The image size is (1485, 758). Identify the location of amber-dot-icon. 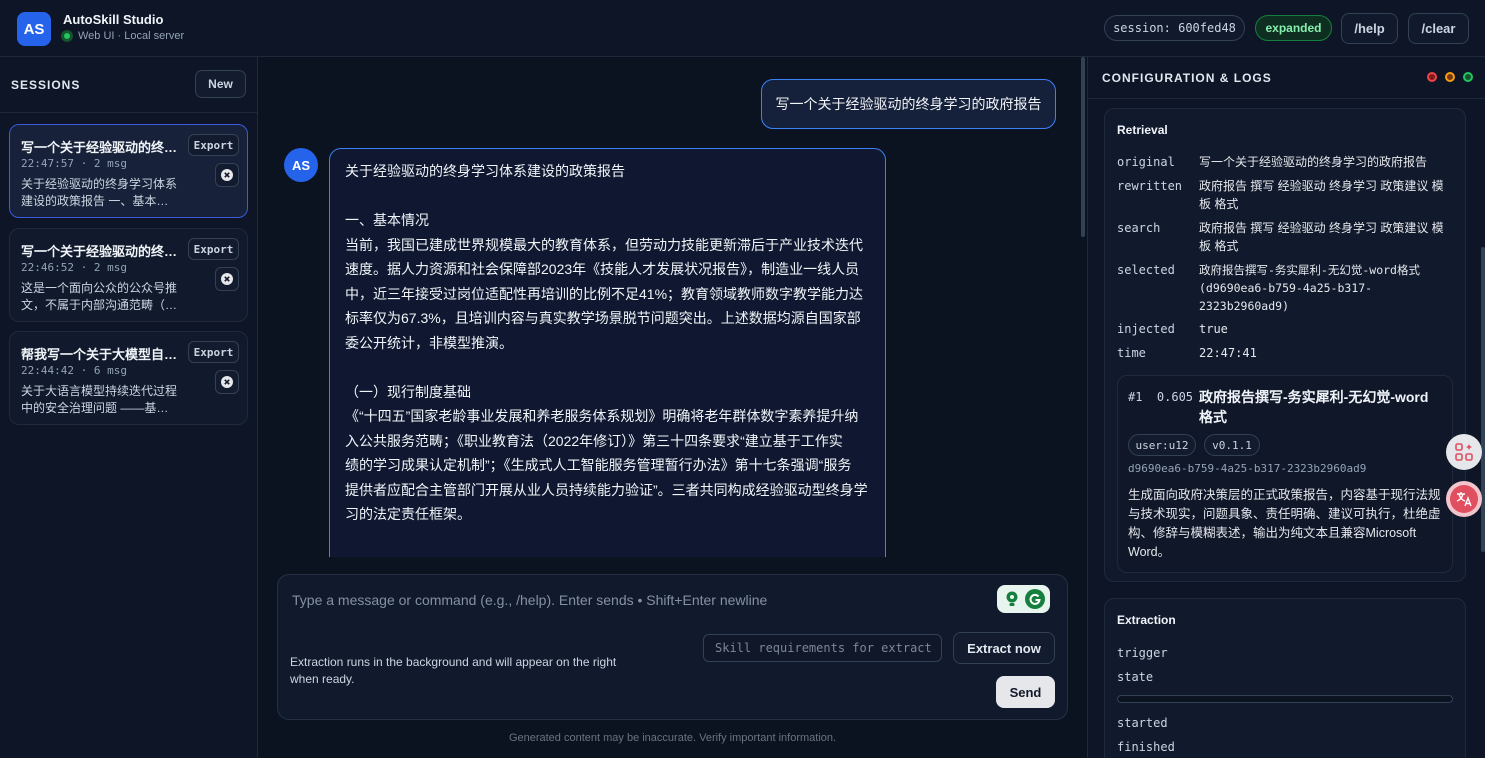
(1450, 77).